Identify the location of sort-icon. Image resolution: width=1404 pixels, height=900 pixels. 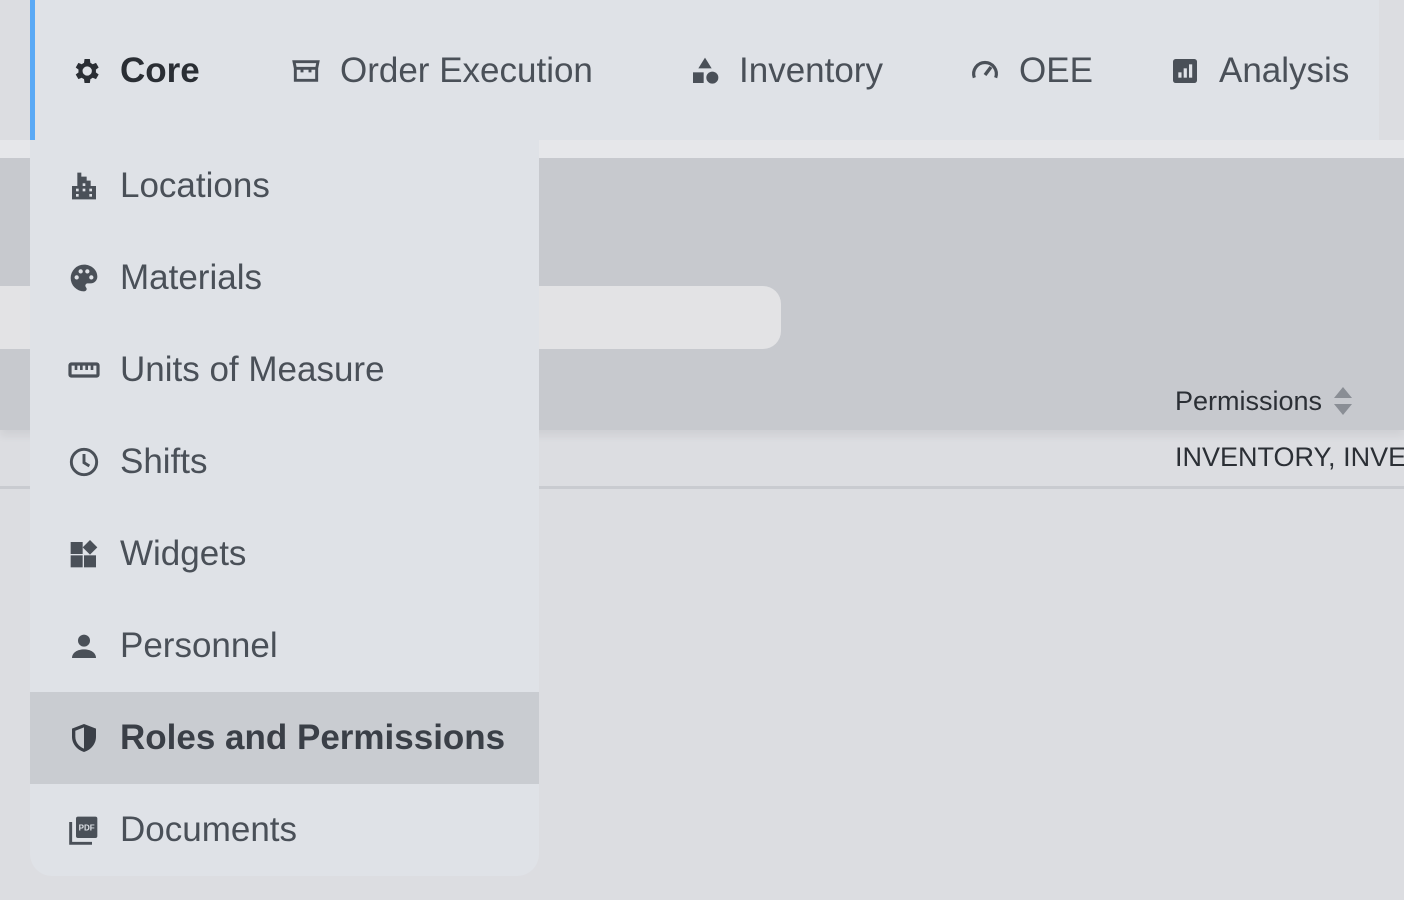
(1343, 401).